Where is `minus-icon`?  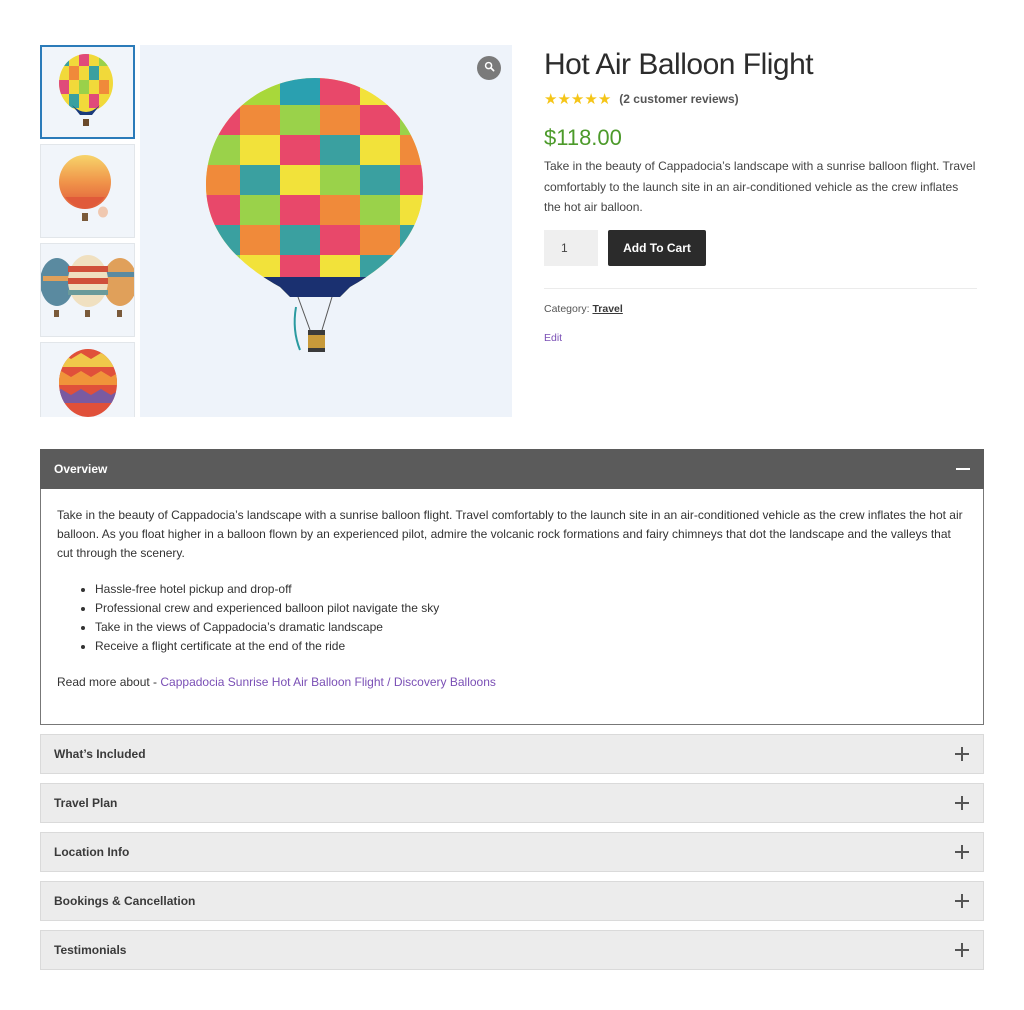
minus-icon is located at coordinates (963, 469).